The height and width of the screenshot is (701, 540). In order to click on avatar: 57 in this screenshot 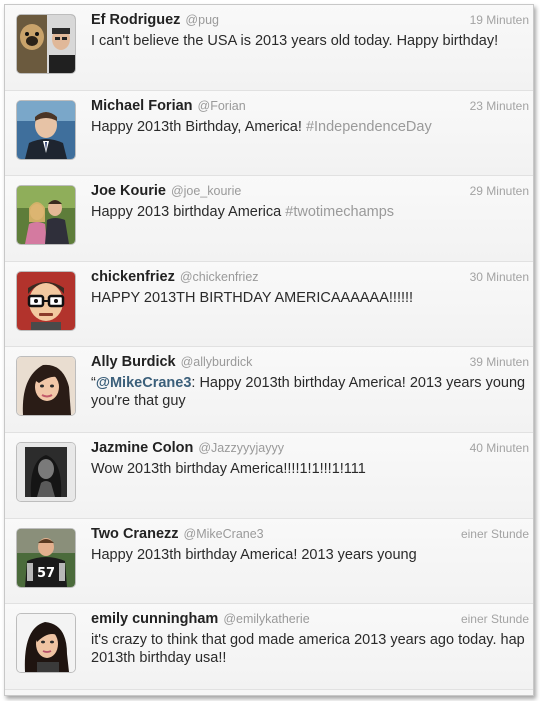, I will do `click(46, 557)`.